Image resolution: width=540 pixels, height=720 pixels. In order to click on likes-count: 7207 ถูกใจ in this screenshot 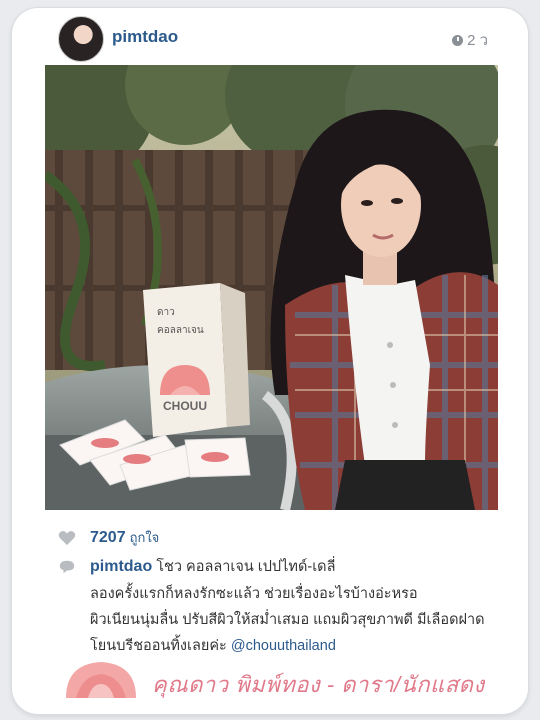, I will do `click(124, 537)`.